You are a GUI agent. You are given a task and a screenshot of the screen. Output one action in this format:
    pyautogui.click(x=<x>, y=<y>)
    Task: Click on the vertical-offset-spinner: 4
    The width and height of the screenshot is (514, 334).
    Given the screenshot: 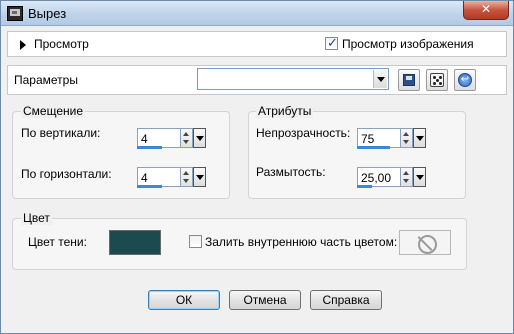 What is the action you would take?
    pyautogui.click(x=172, y=139)
    